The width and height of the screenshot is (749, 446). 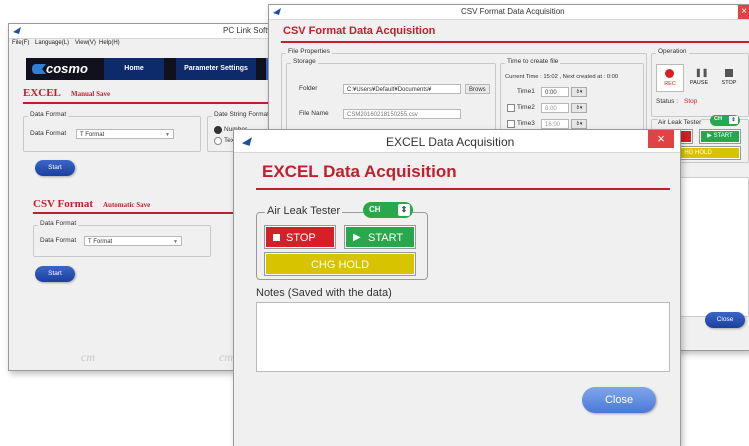 I want to click on menu-language: Language(L), so click(x=52, y=43).